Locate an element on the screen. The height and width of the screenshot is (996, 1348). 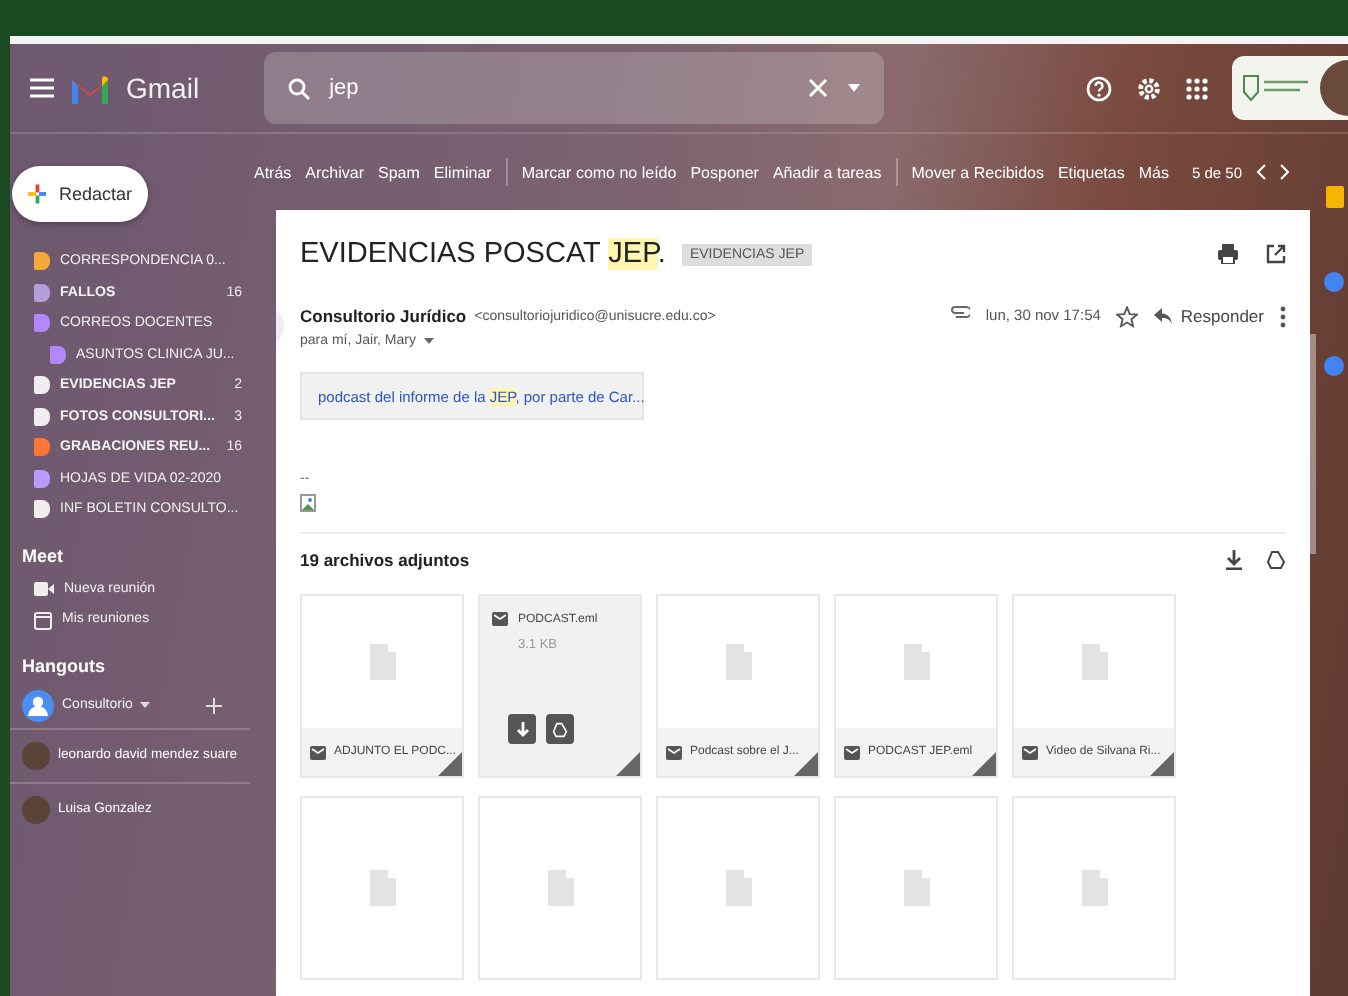
email-subject: EVIDENCIAS POSCAT JEP. is located at coordinates (483, 254).